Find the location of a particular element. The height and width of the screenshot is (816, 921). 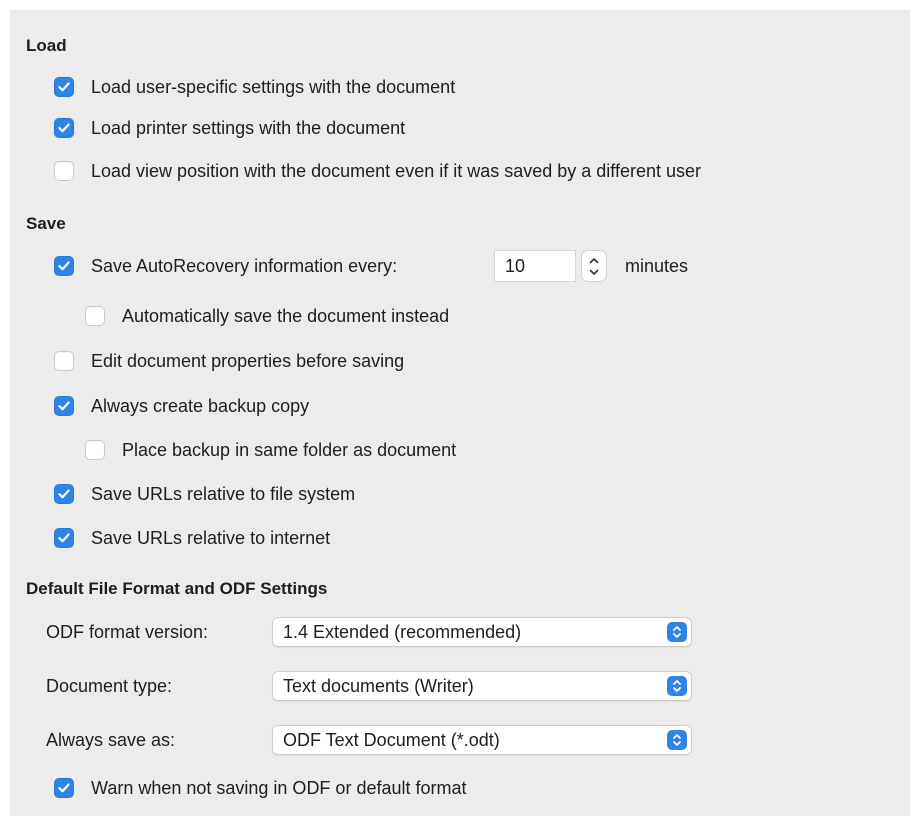

backup-same-folder-option: Place backup in same folder as document is located at coordinates (270, 450).